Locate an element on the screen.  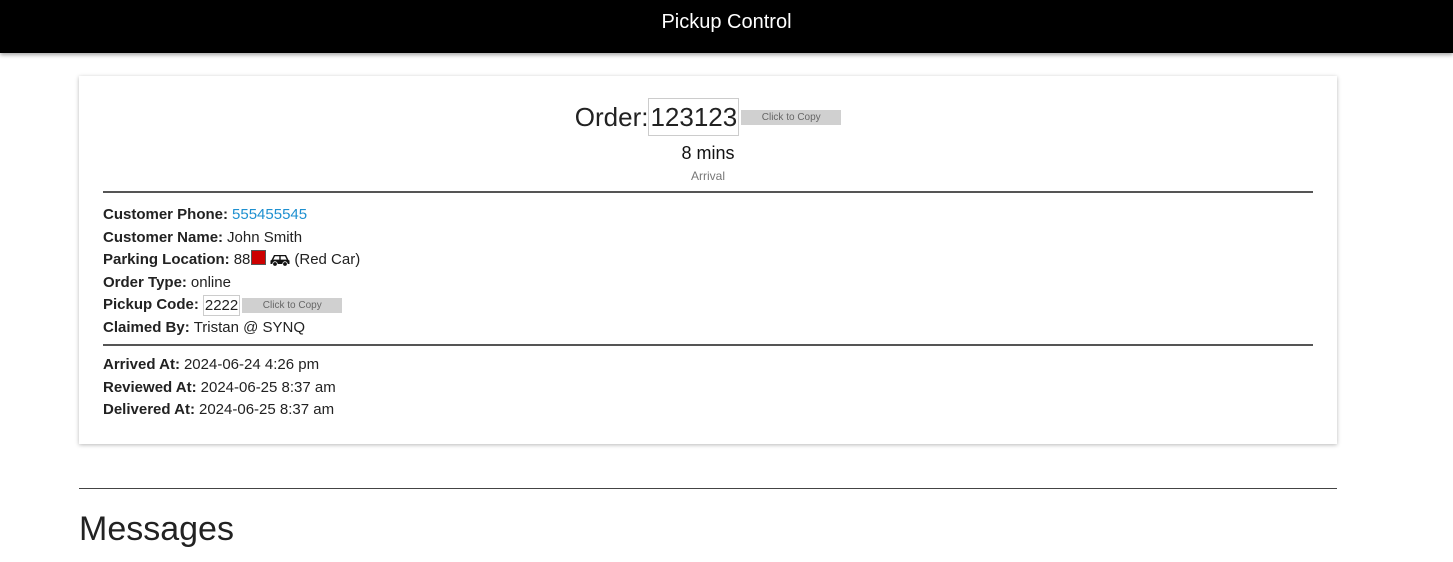
customer-name-value: John Smith is located at coordinates (265, 237).